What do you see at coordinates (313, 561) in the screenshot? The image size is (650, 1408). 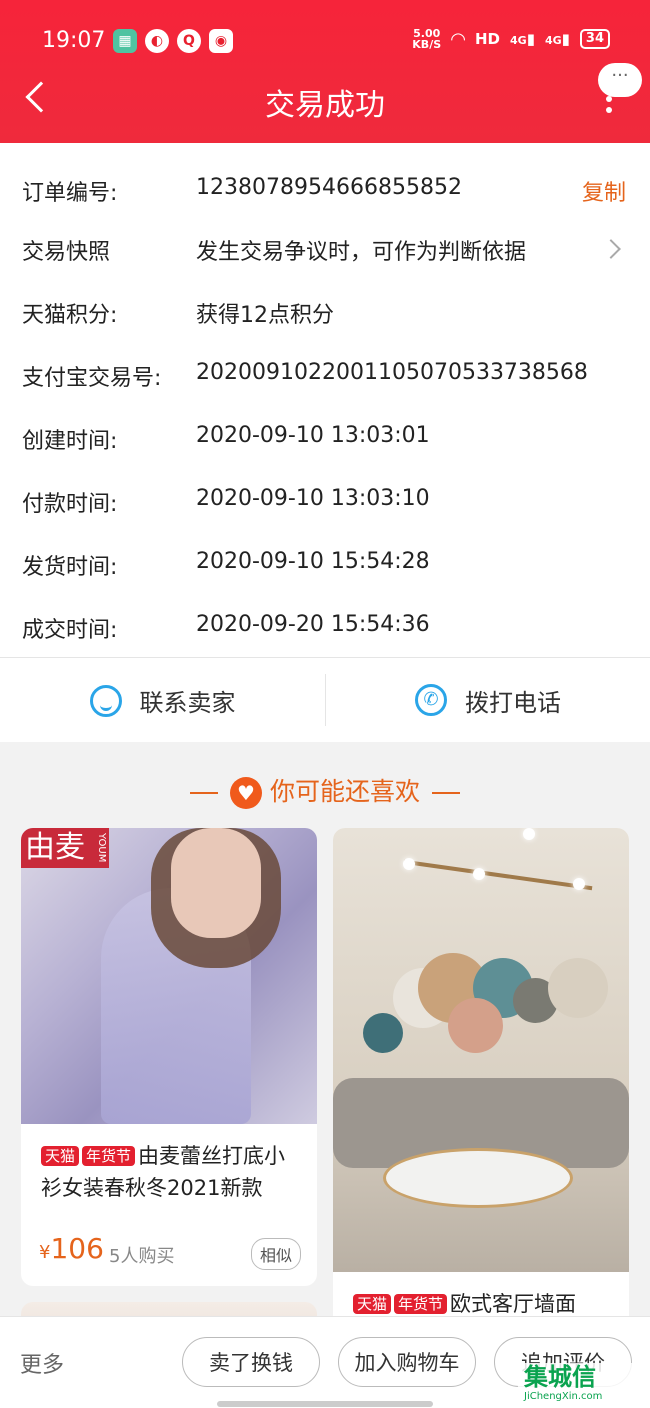 I see `shipped-time-value: 2020-09-10 15:54:28` at bounding box center [313, 561].